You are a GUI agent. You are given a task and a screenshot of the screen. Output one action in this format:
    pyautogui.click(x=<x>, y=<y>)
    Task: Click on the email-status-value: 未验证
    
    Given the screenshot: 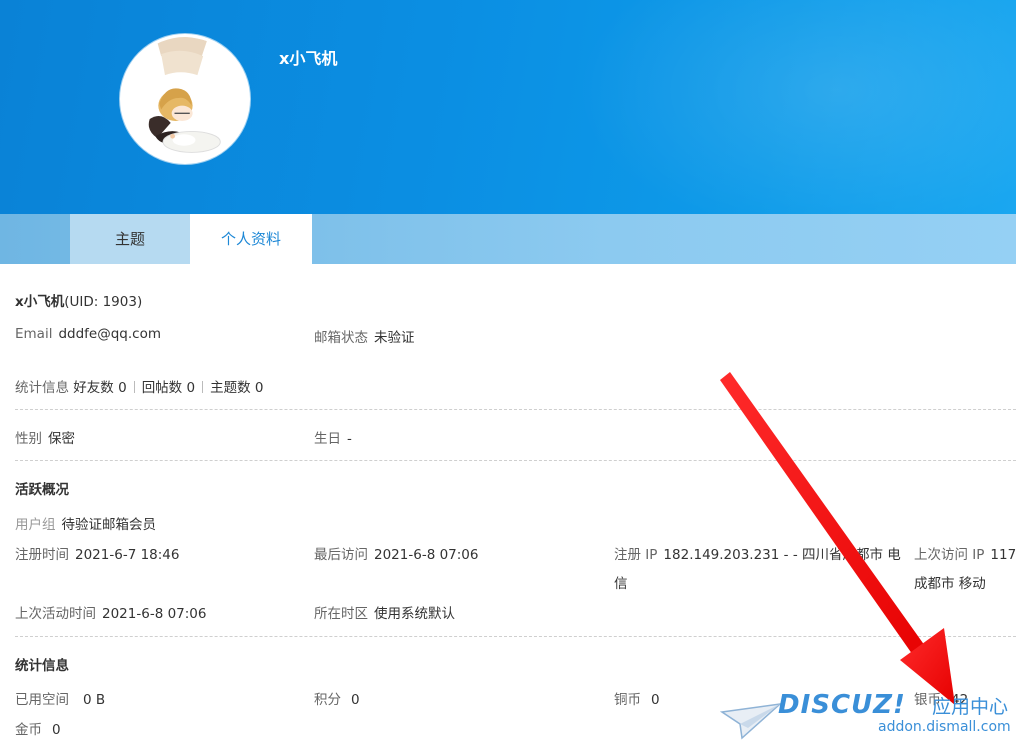 What is the action you would take?
    pyautogui.click(x=394, y=338)
    